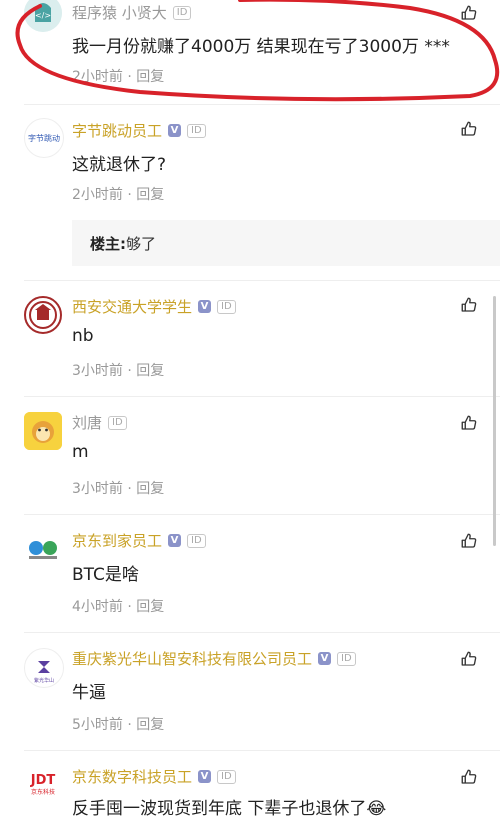  I want to click on commenter-name-row: 字节跳动员工 V ID, so click(139, 130).